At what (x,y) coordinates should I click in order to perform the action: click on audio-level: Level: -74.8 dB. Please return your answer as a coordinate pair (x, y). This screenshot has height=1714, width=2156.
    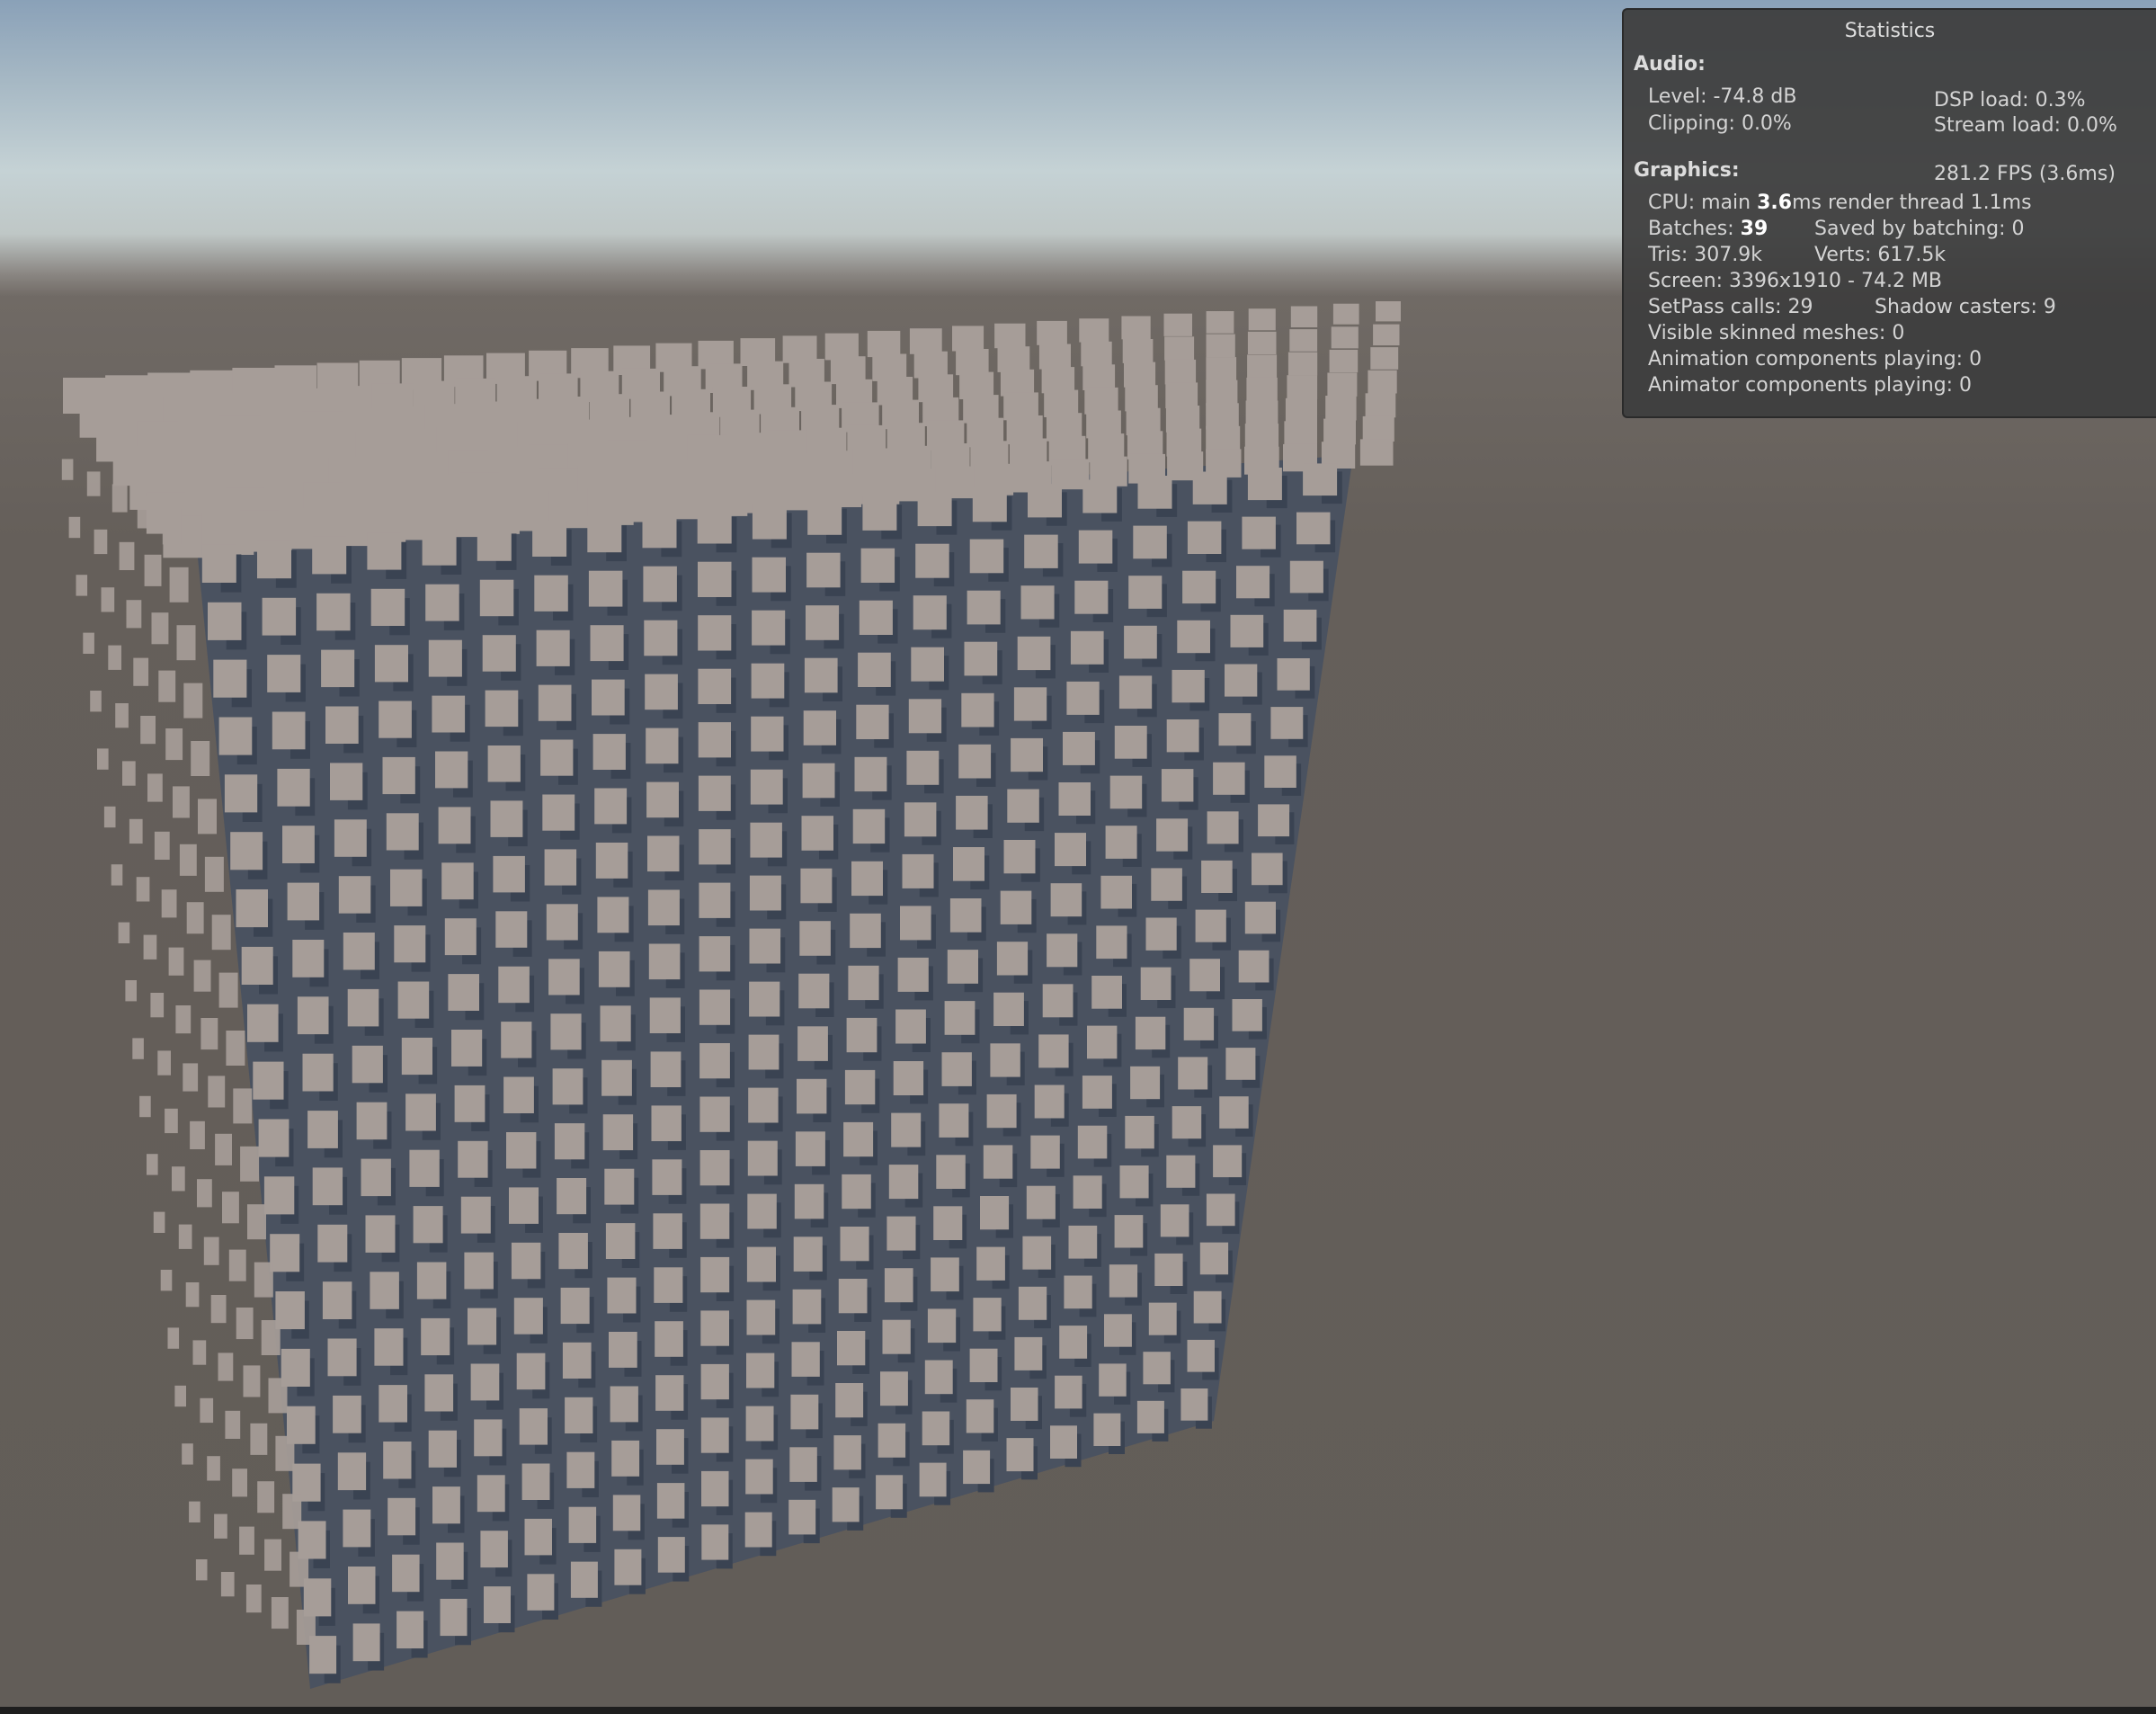
    Looking at the image, I should click on (1723, 96).